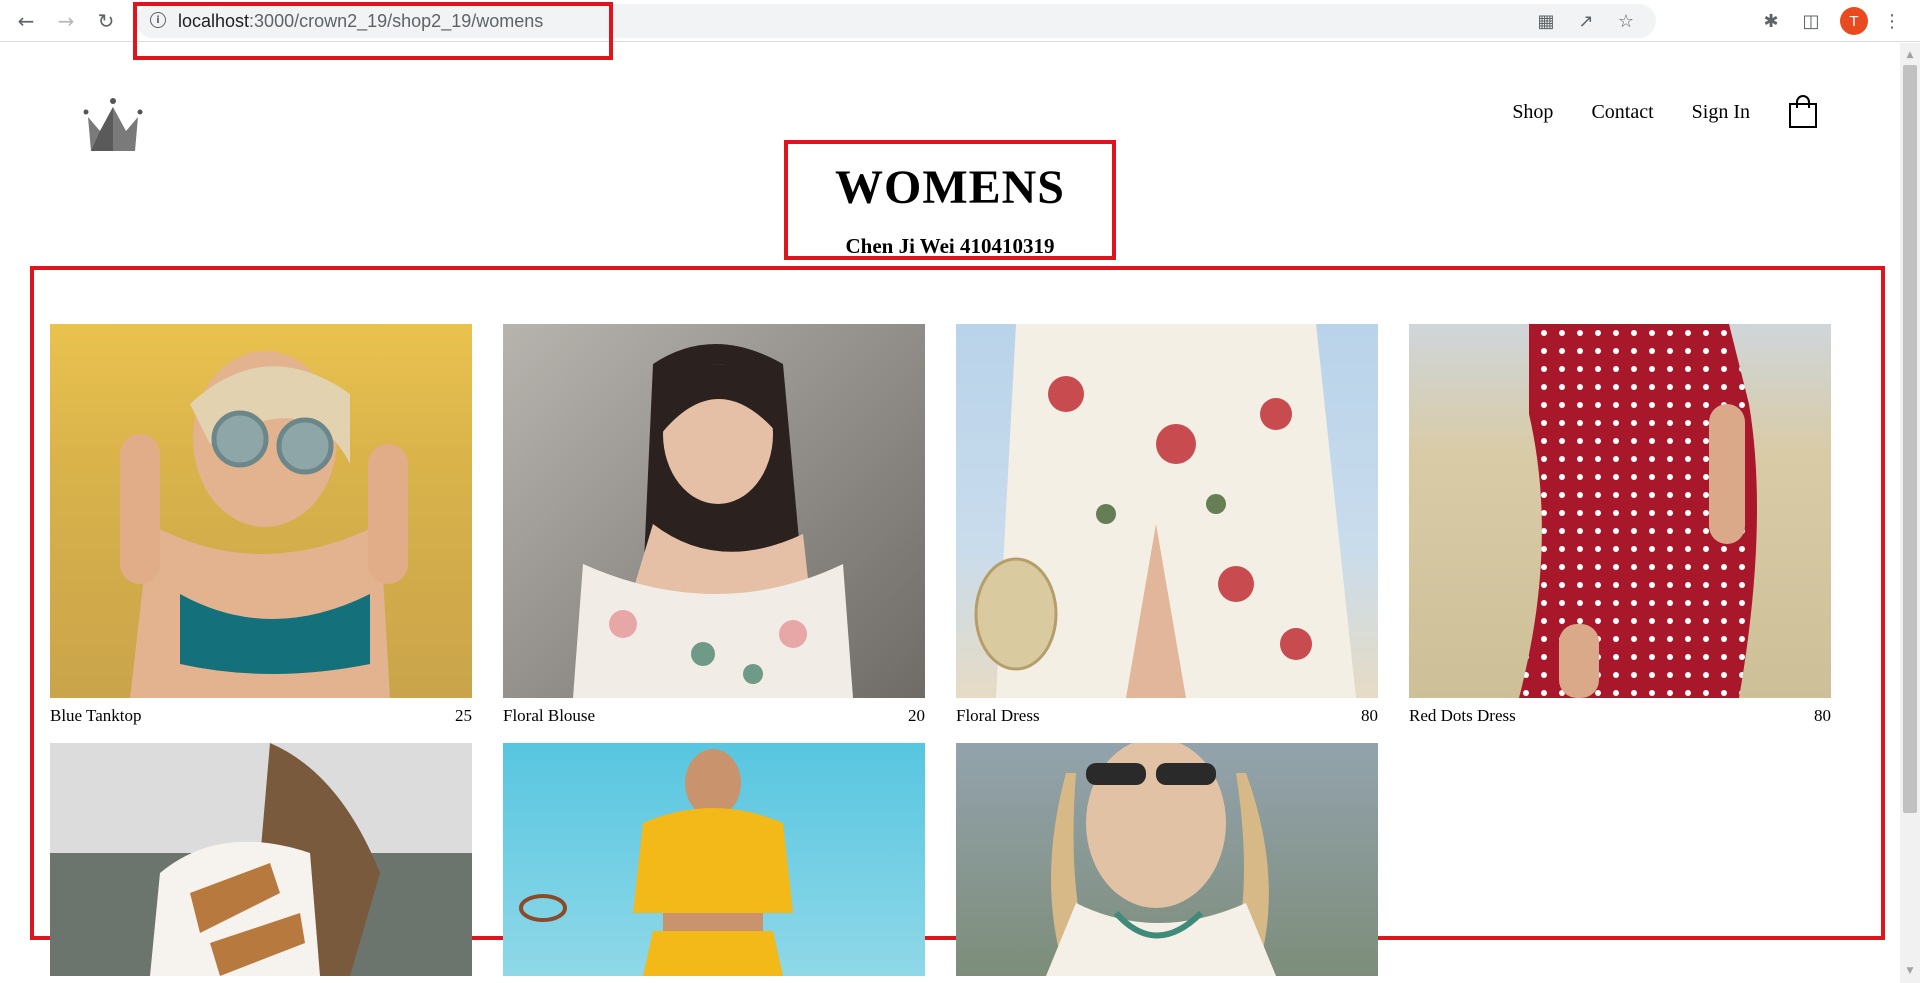 The width and height of the screenshot is (1920, 983). Describe the element at coordinates (463, 715) in the screenshot. I see `product-price: 25` at that location.